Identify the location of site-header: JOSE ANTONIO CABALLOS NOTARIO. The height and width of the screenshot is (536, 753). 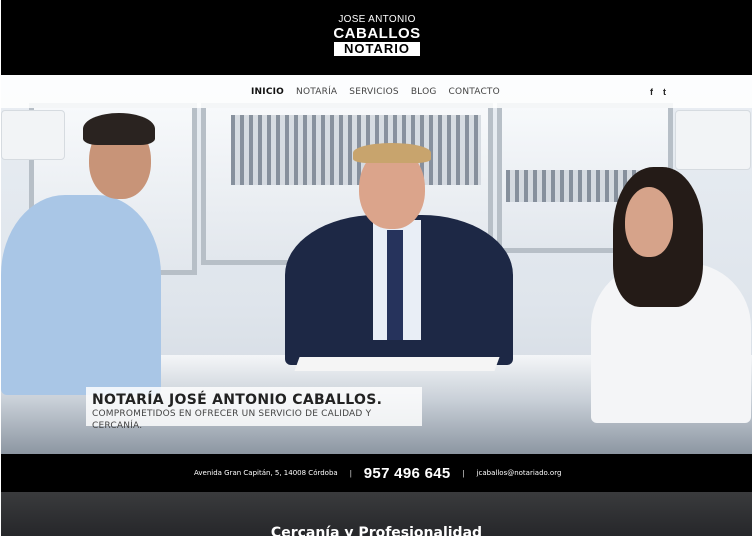
(376, 37).